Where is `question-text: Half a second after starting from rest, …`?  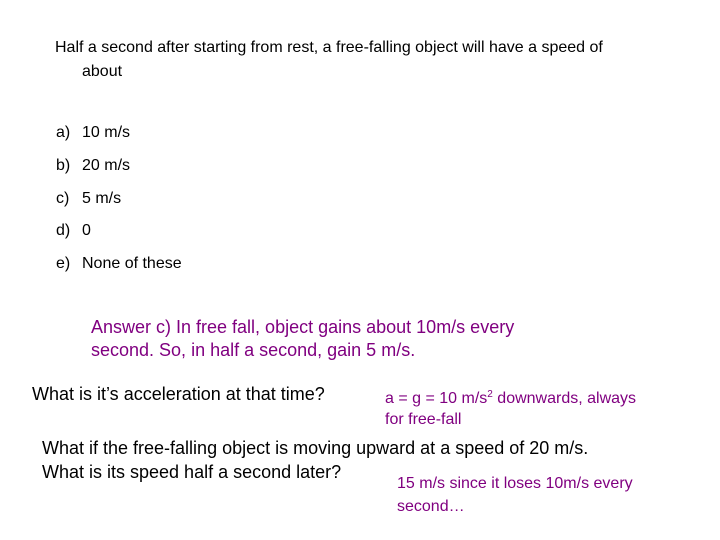 question-text: Half a second after starting from rest, … is located at coordinates (329, 60).